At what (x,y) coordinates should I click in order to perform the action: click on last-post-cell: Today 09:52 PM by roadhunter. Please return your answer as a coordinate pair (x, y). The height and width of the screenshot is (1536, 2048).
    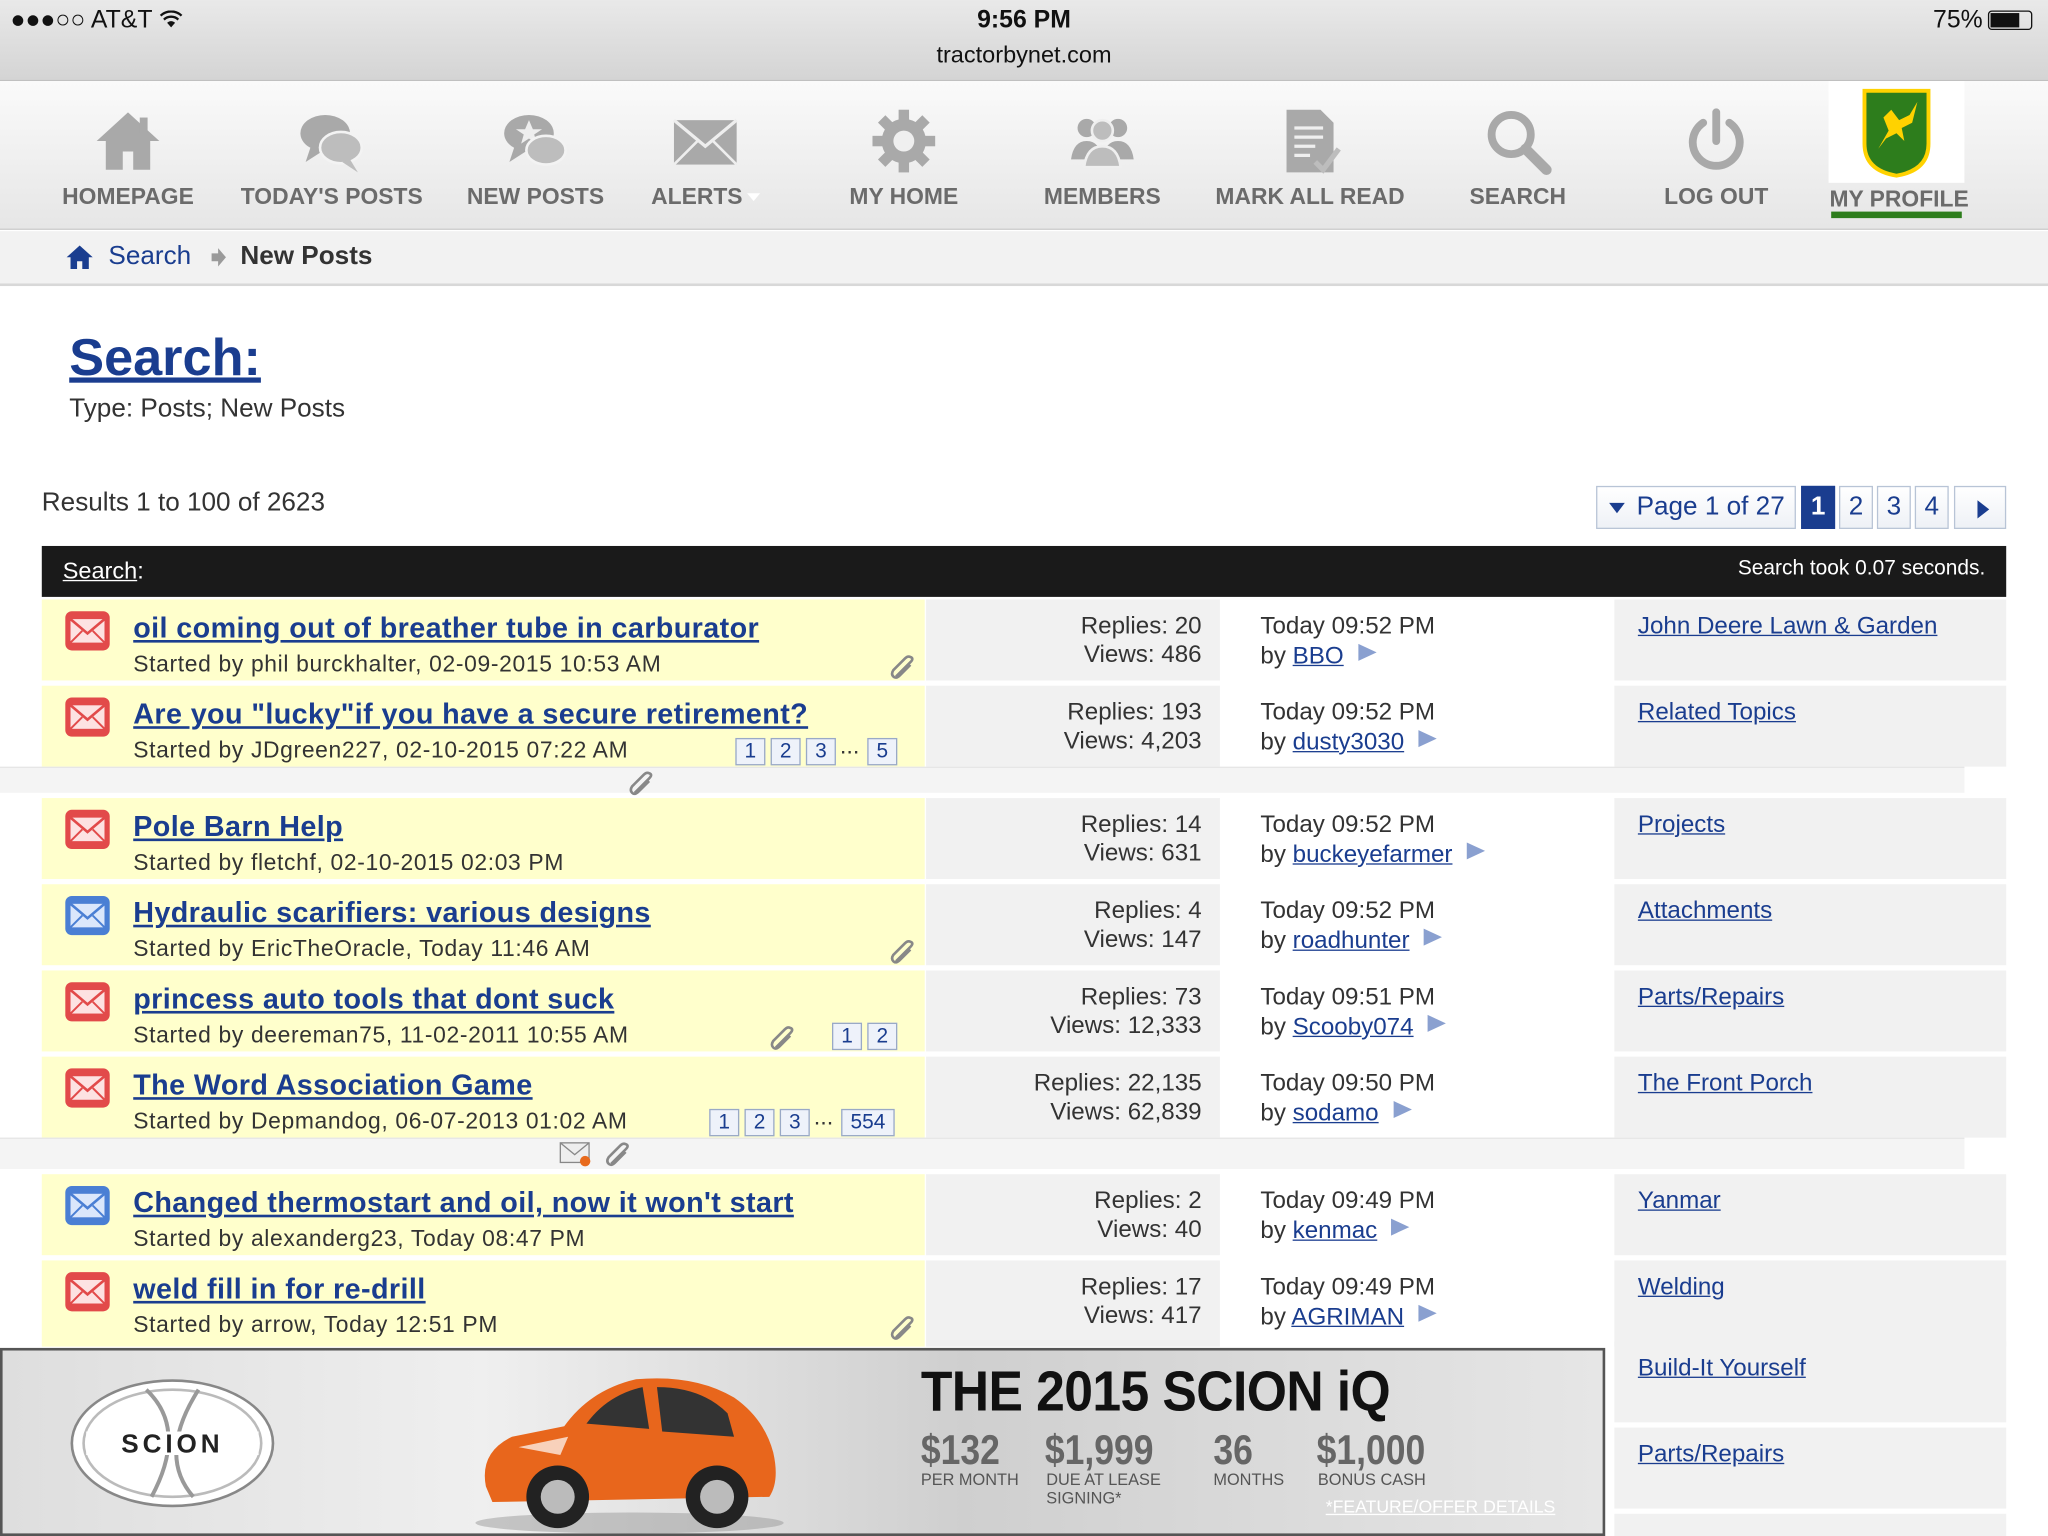
    Looking at the image, I should click on (1417, 925).